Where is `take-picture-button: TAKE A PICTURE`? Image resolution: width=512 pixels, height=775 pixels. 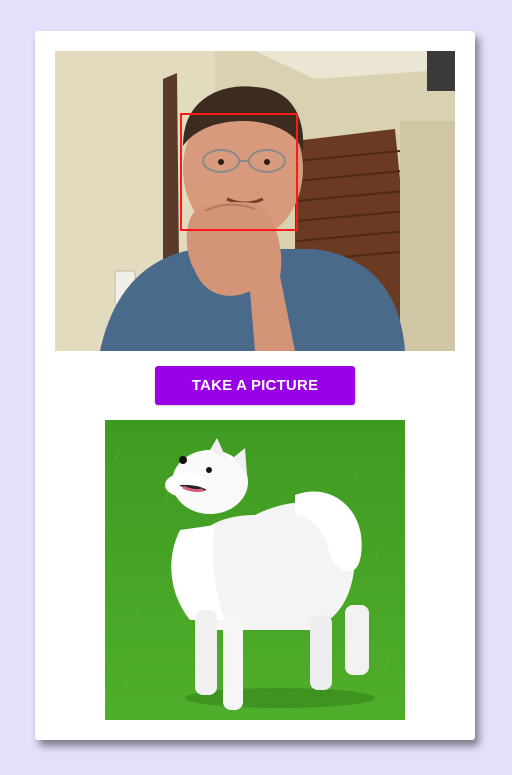 take-picture-button: TAKE A PICTURE is located at coordinates (255, 385).